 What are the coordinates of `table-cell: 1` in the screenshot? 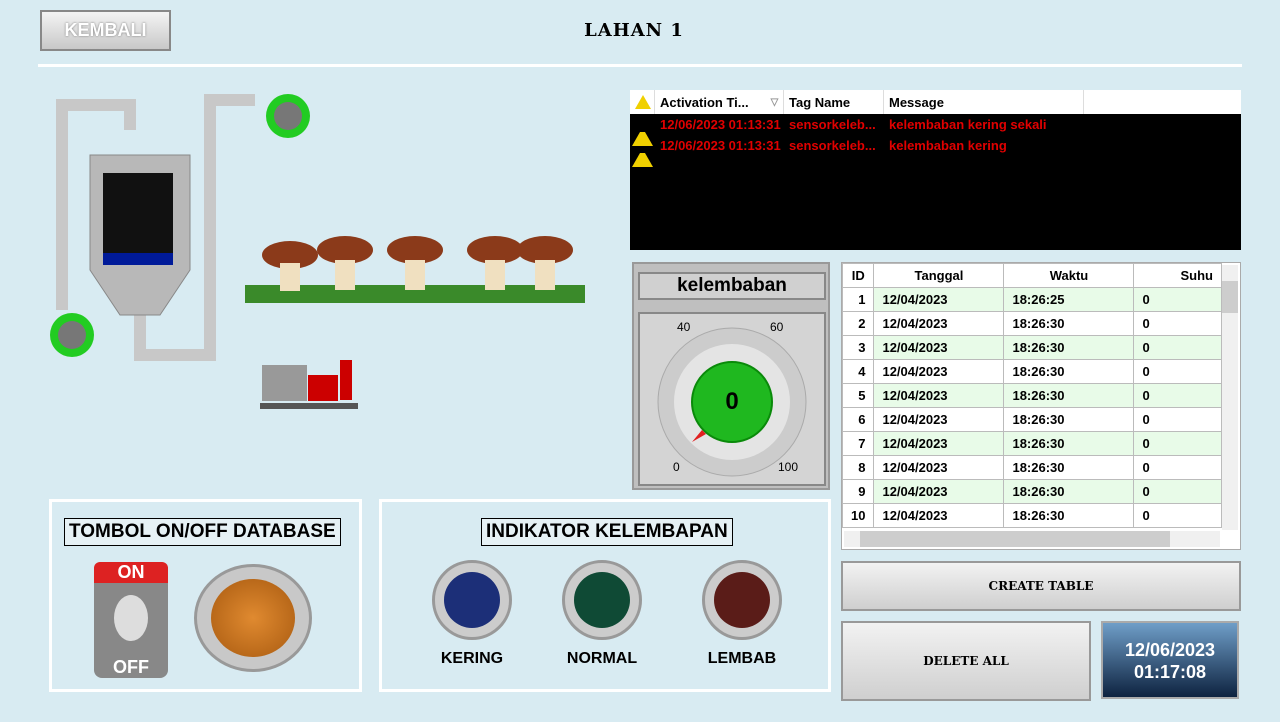 It's located at (858, 299).